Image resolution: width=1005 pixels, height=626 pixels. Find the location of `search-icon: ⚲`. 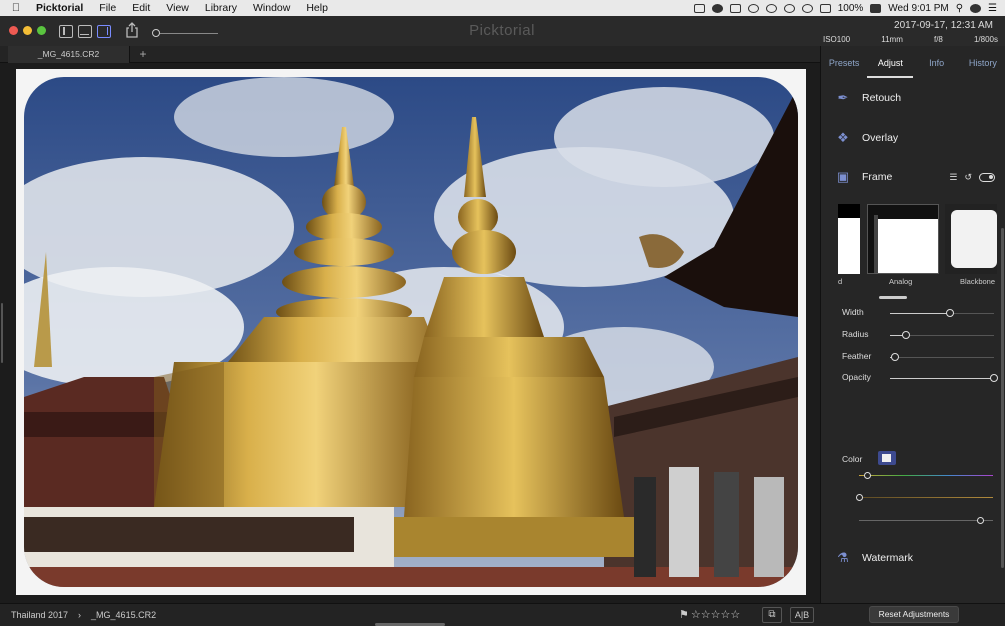

search-icon: ⚲ is located at coordinates (959, 8).